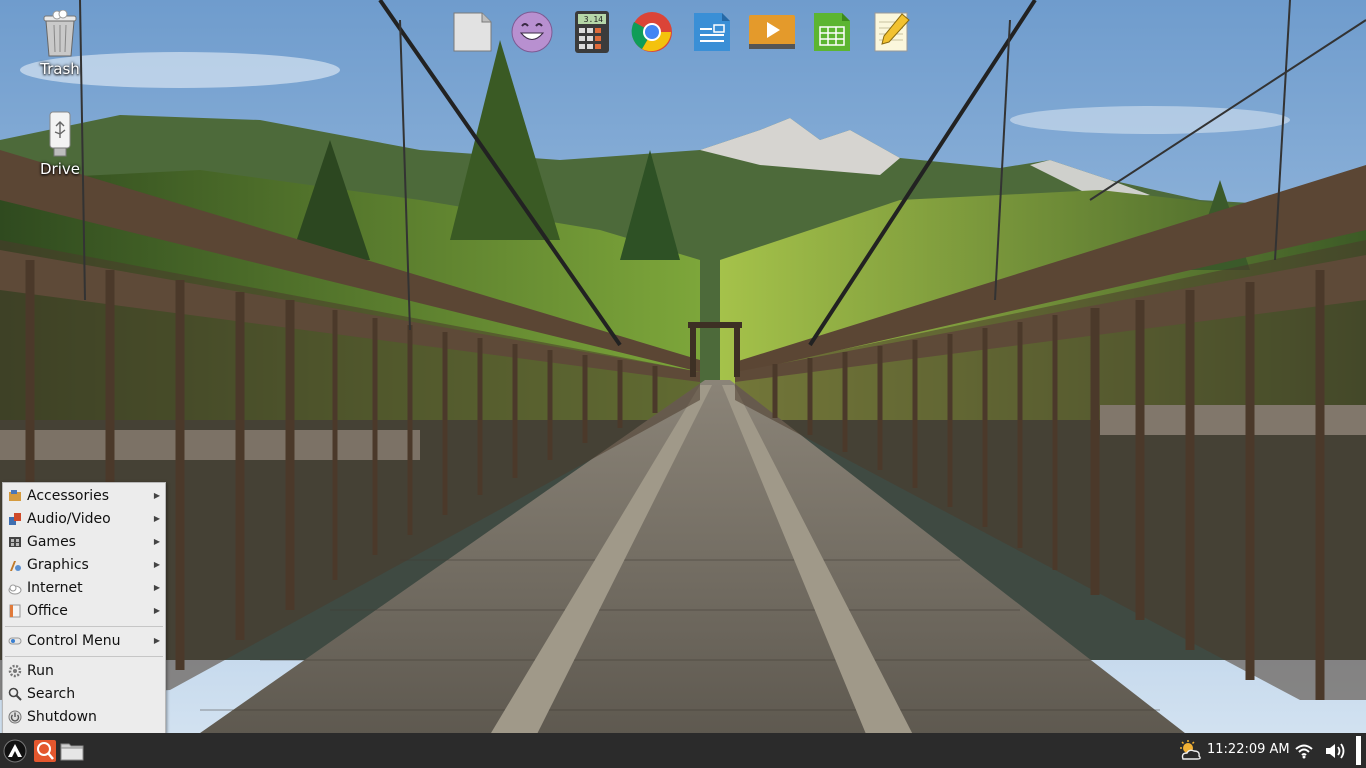 This screenshot has height=768, width=1366. Describe the element at coordinates (15, 717) in the screenshot. I see `power-icon` at that location.